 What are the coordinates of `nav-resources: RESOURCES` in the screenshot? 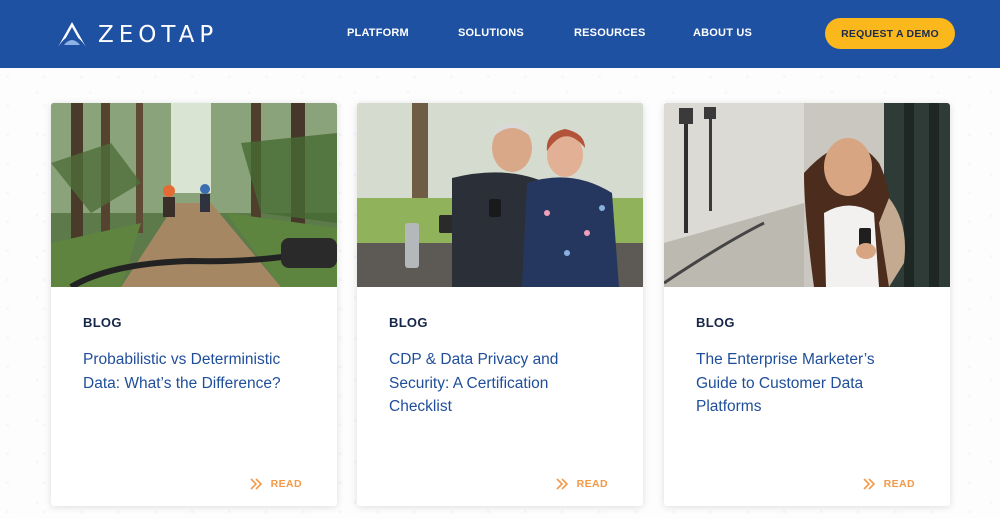 It's located at (609, 33).